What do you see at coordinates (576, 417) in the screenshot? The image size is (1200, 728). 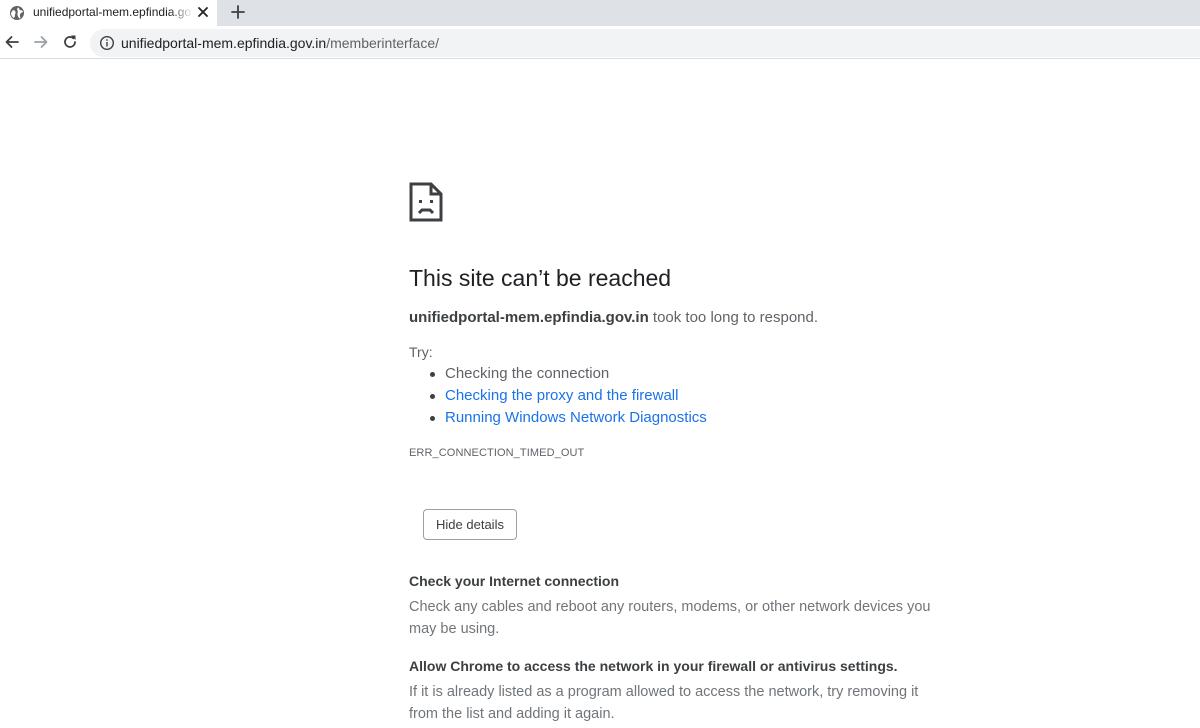 I see `network-diagnostics-link: Running Windows Network Diagnostics` at bounding box center [576, 417].